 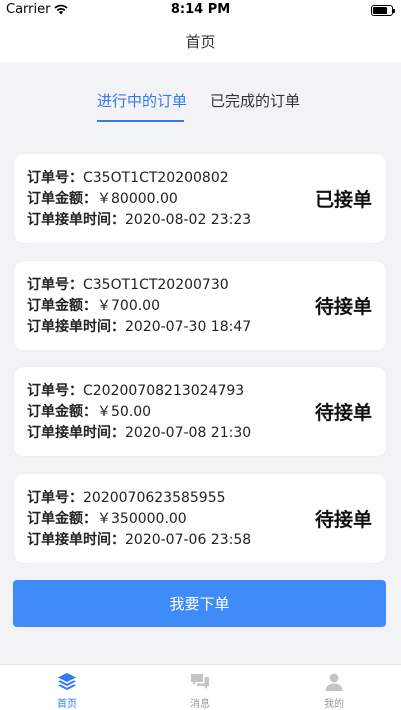 I want to click on order-amount-line: 订单金额：￥80000.00, so click(x=139, y=199).